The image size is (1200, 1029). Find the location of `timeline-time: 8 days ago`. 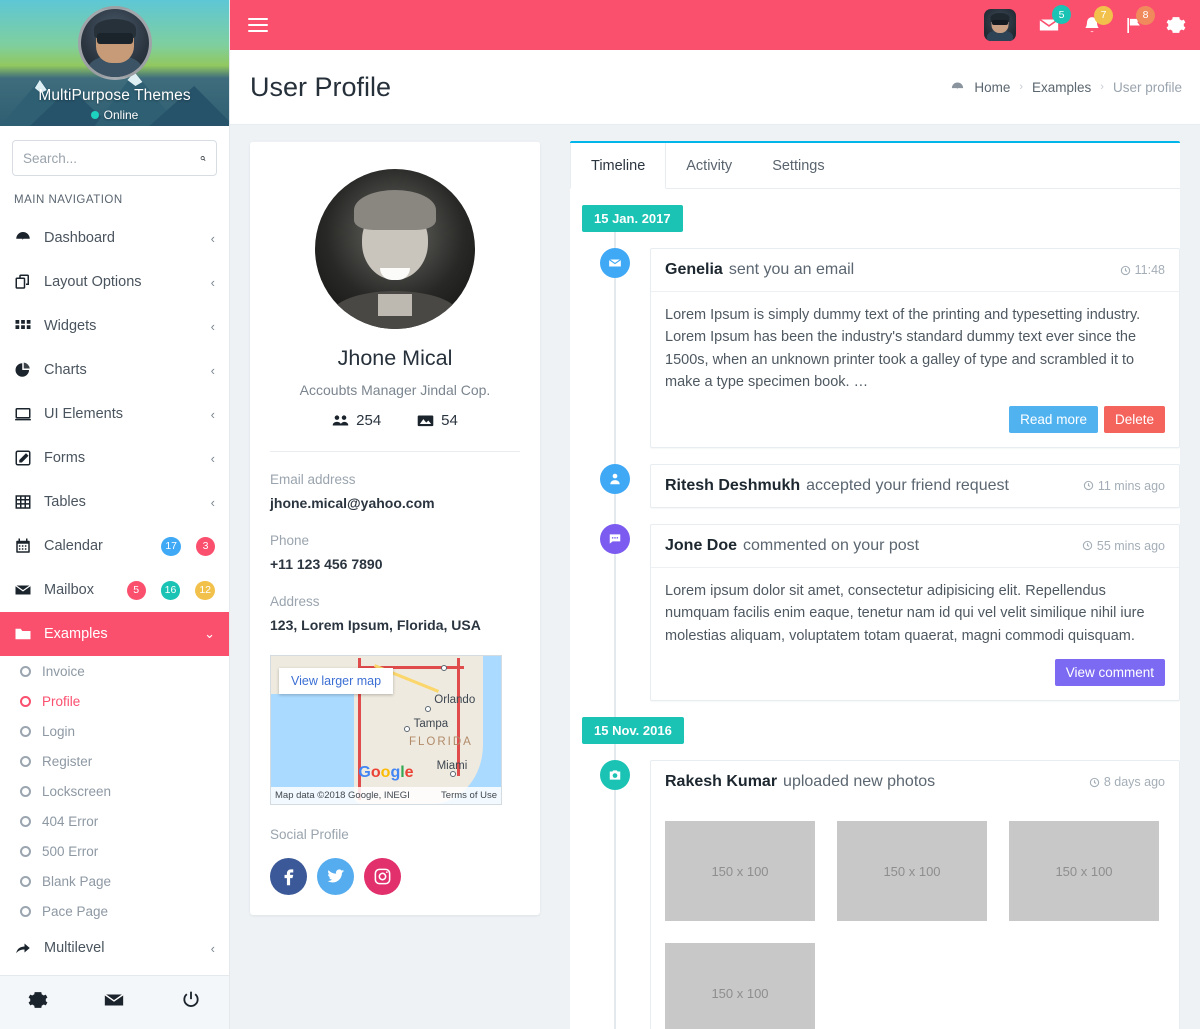

timeline-time: 8 days ago is located at coordinates (1127, 782).